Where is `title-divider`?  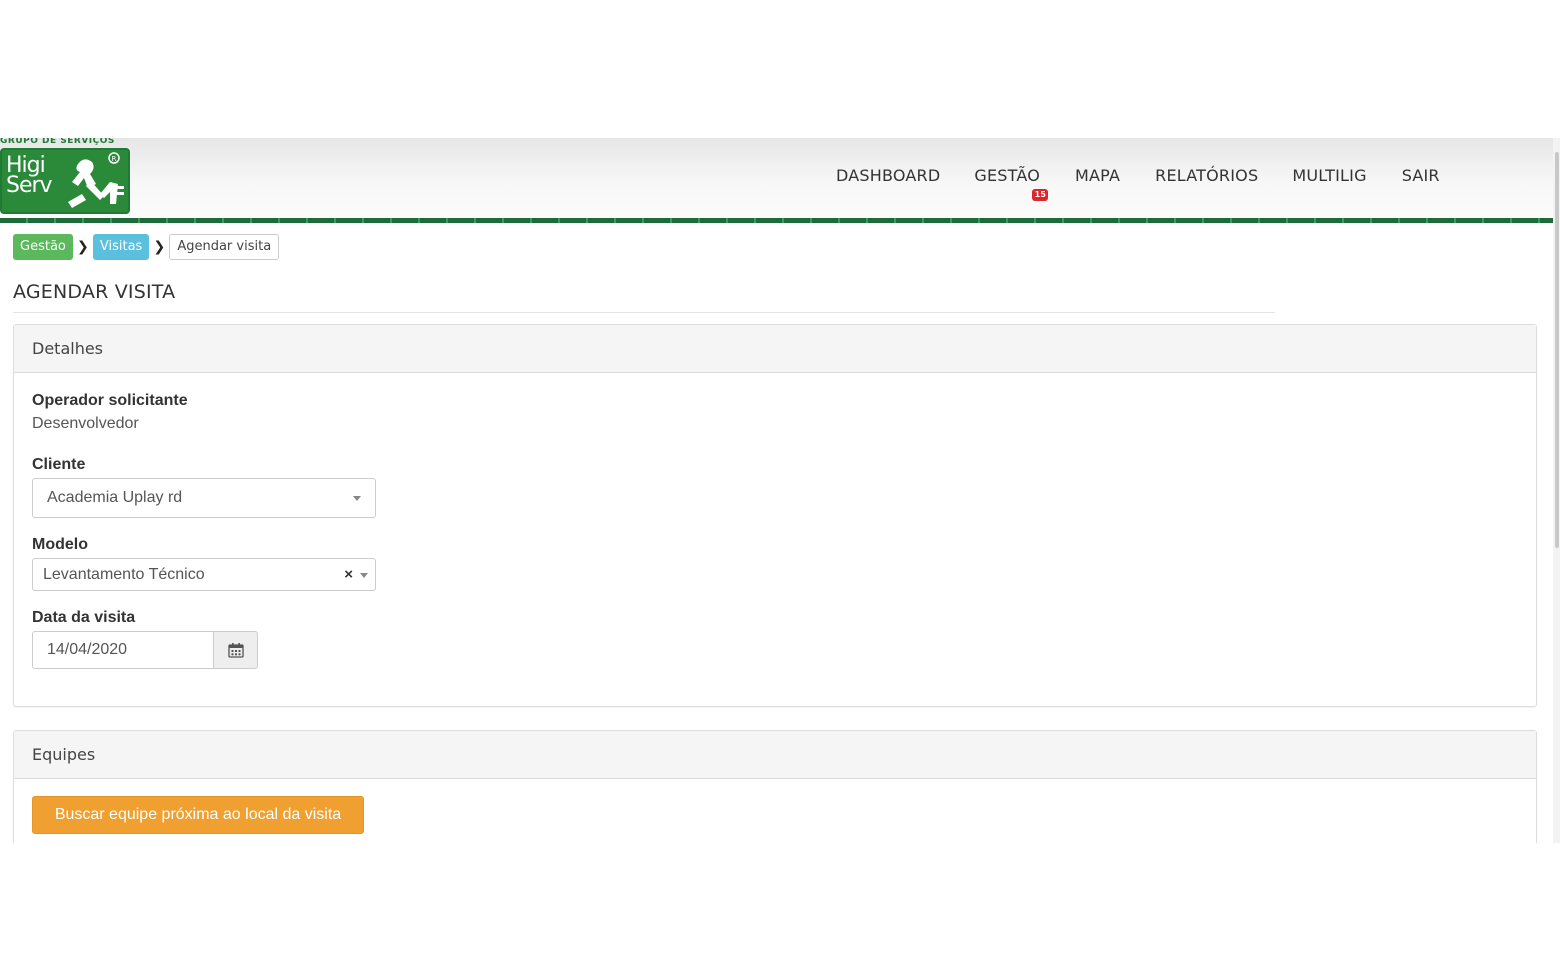 title-divider is located at coordinates (644, 312).